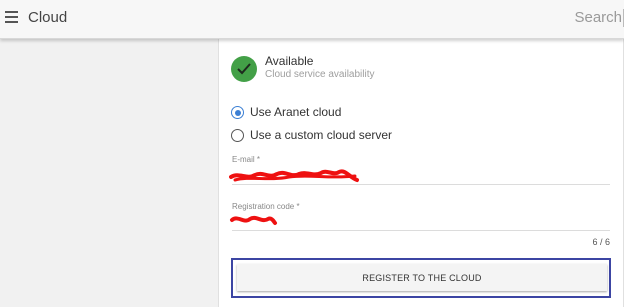 The image size is (624, 307). I want to click on top-app-bar: Cloud Search, so click(312, 19).